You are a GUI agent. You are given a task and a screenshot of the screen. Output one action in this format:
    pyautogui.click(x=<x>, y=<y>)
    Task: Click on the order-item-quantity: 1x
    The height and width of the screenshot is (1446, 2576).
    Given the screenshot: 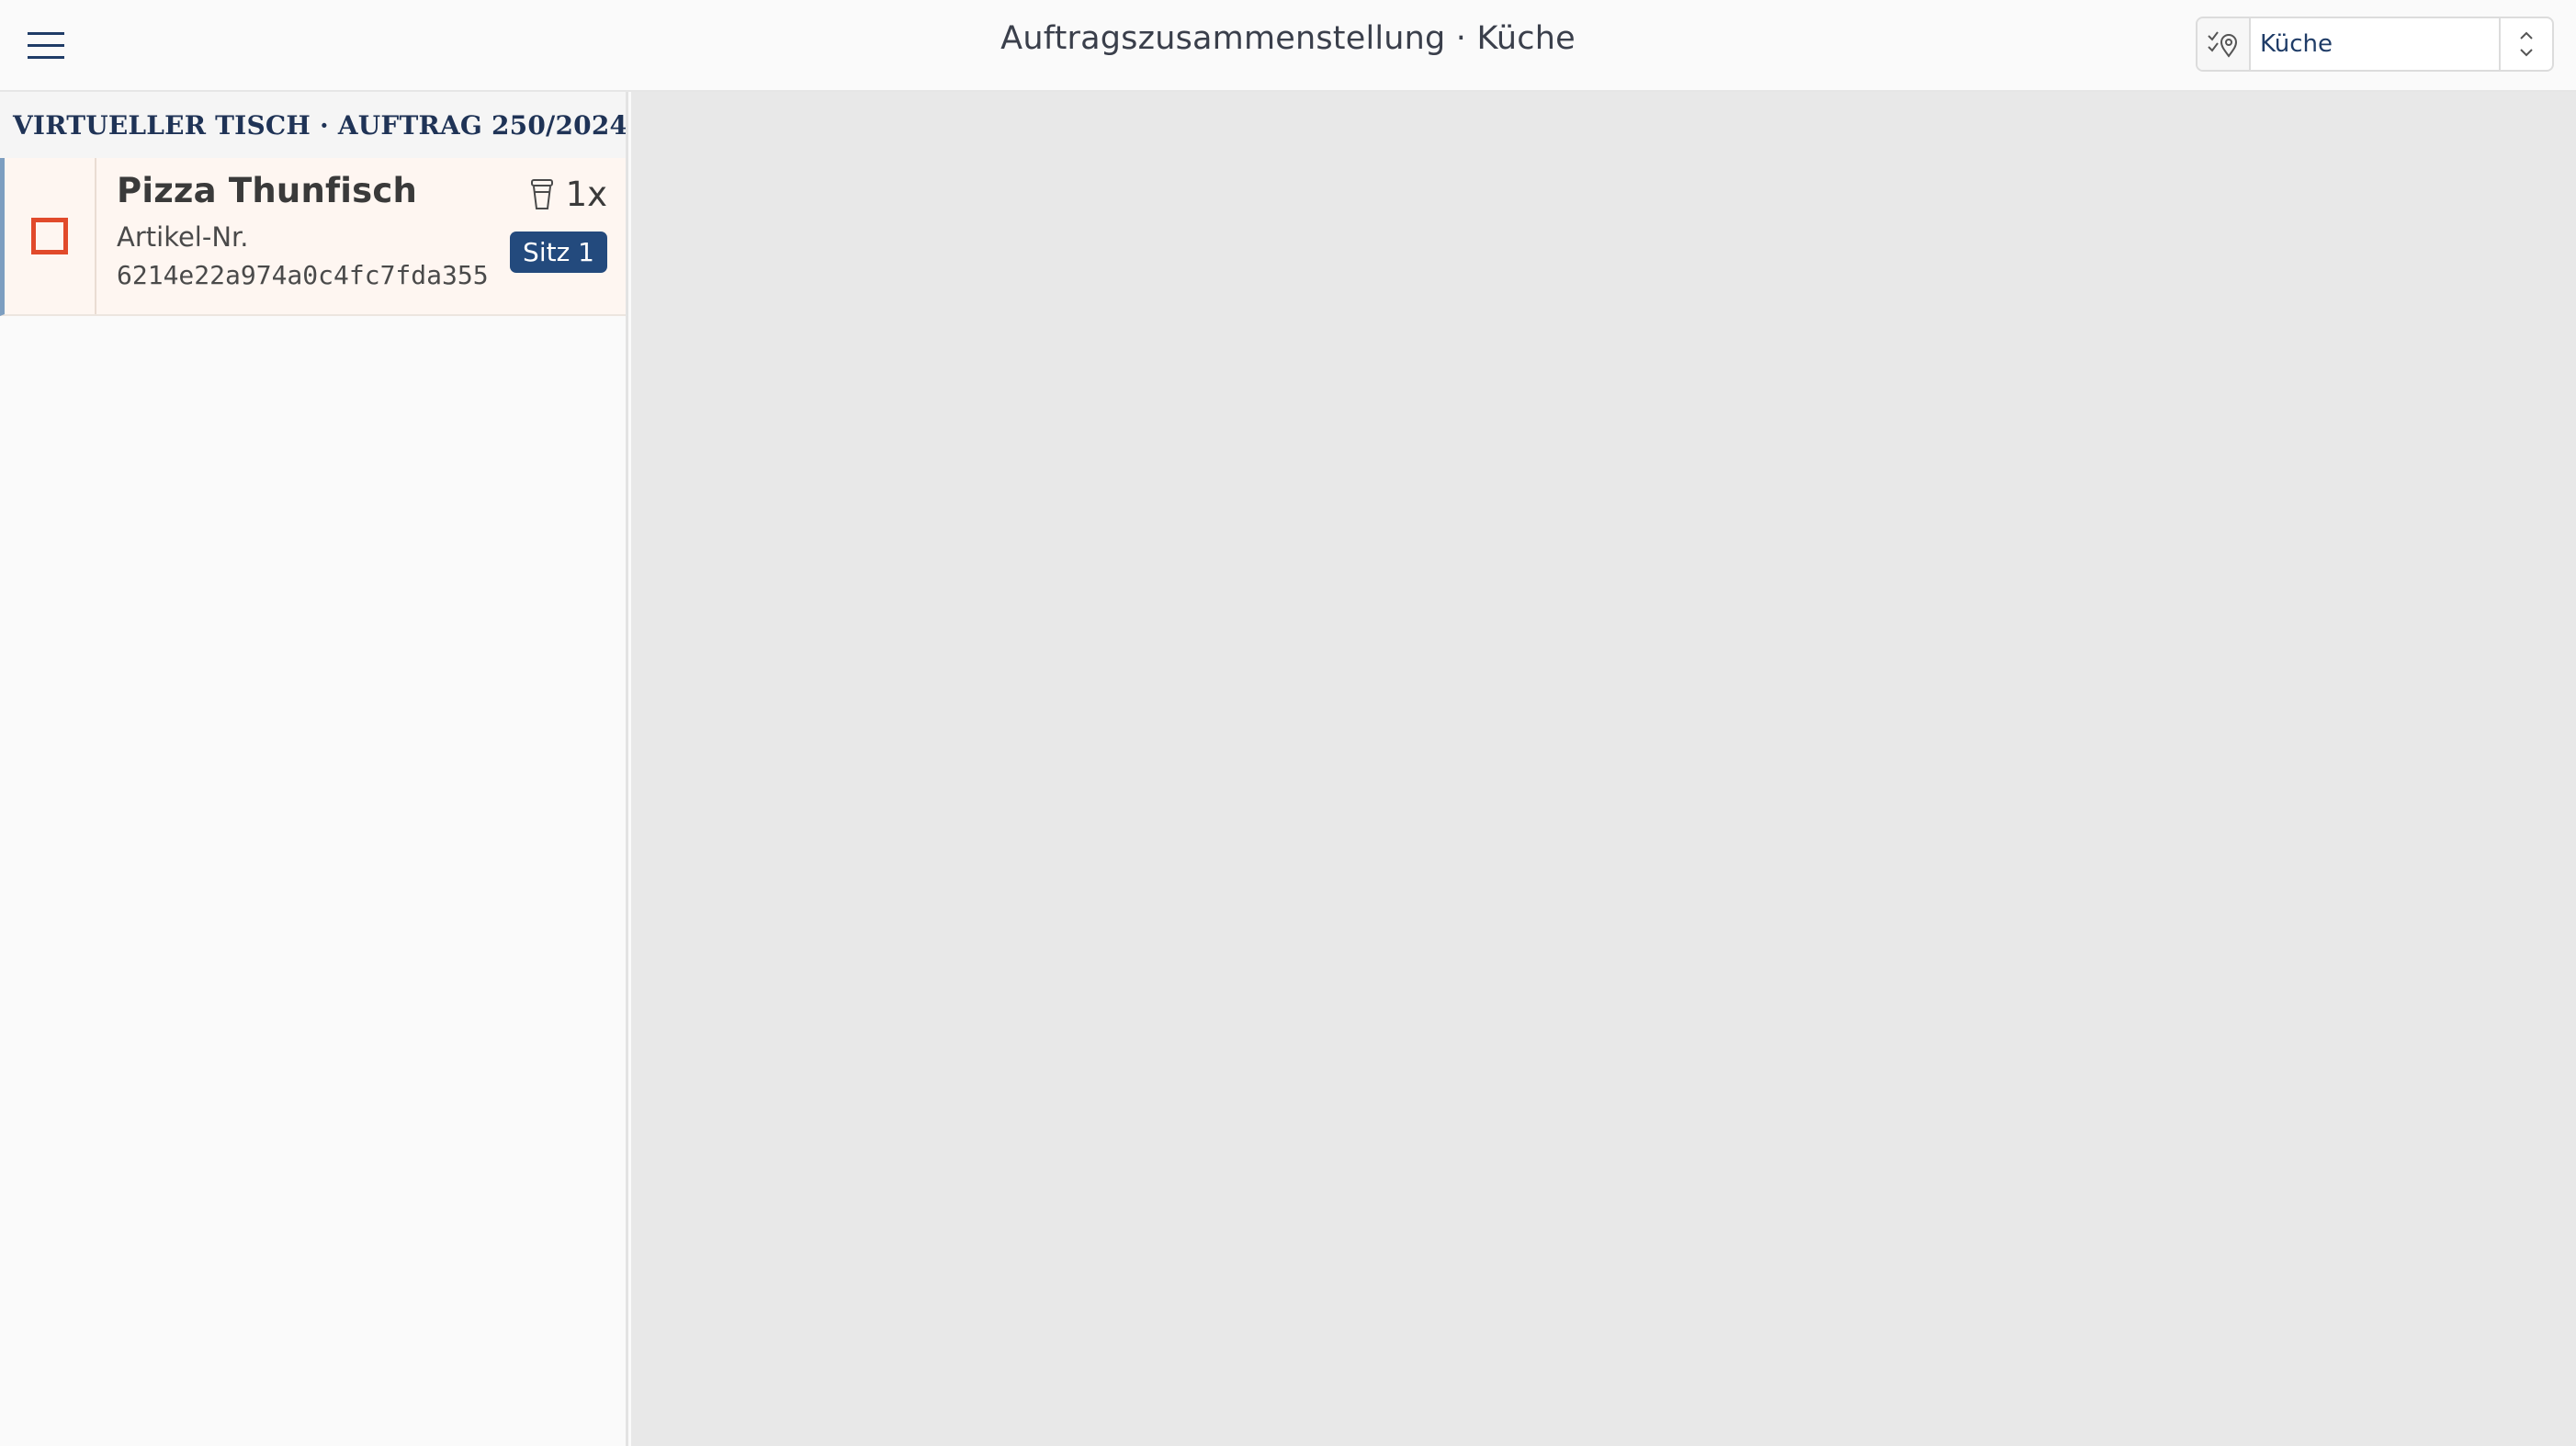 What is the action you would take?
    pyautogui.click(x=568, y=194)
    